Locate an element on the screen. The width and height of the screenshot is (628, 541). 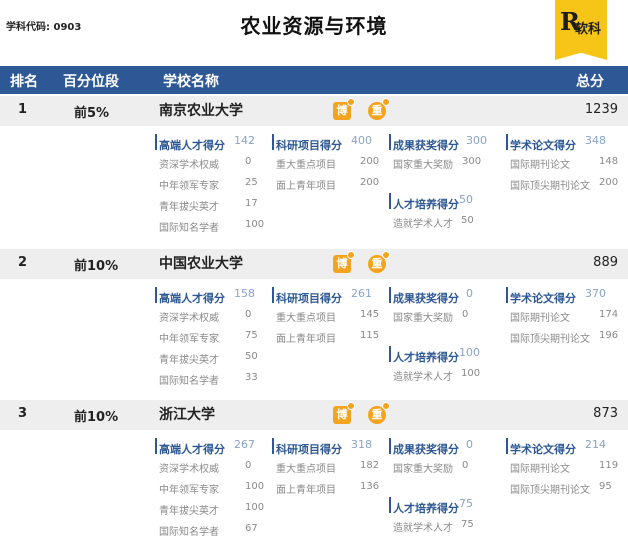
research-score-header: 科研项目得分 318 is located at coordinates (328, 447).